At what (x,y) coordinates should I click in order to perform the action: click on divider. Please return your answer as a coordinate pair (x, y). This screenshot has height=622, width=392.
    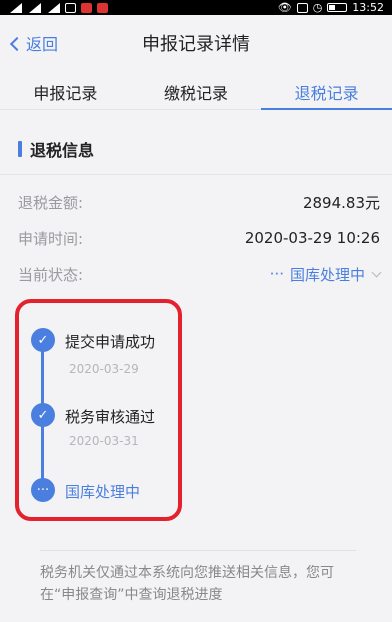
    Looking at the image, I should click on (196, 174).